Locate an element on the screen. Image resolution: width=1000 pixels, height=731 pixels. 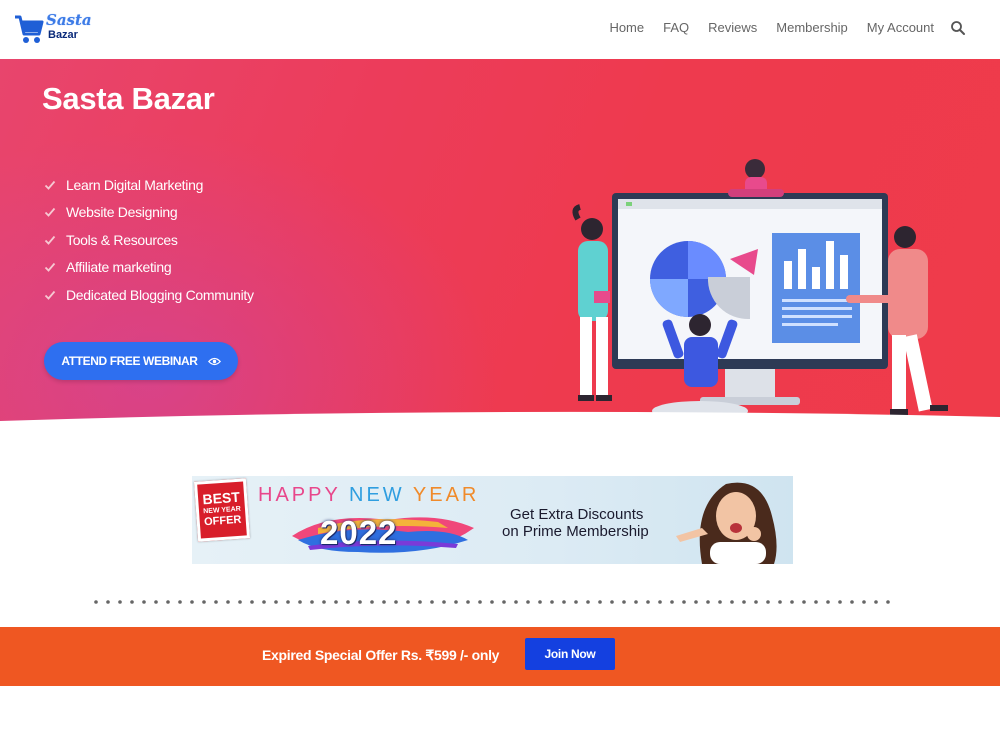
nav-membership: Membership is located at coordinates (812, 27).